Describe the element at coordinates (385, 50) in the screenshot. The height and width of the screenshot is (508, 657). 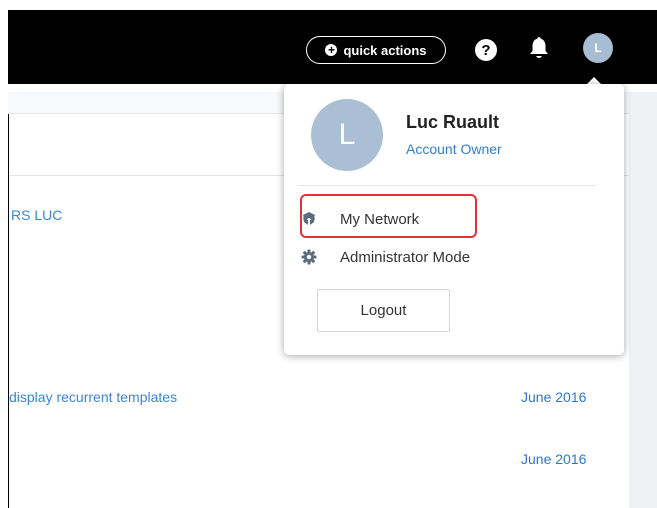
I see `quick-actions-label: quick actions` at that location.